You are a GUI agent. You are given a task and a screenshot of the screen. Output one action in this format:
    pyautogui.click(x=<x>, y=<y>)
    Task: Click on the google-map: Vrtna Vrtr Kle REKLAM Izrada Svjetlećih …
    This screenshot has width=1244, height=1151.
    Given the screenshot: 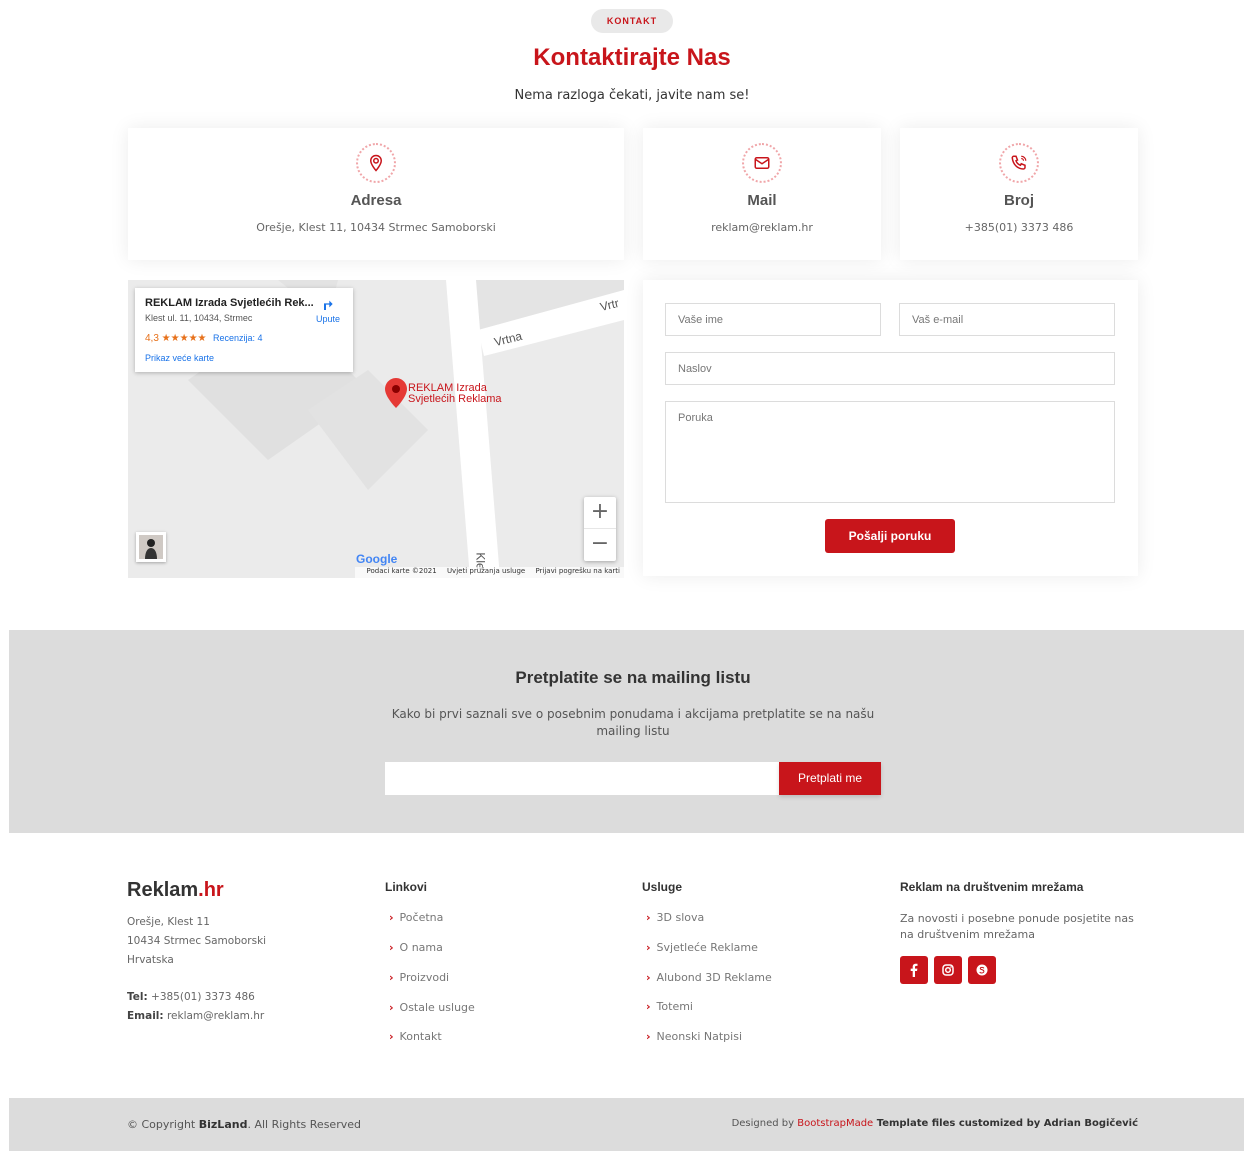 What is the action you would take?
    pyautogui.click(x=376, y=429)
    